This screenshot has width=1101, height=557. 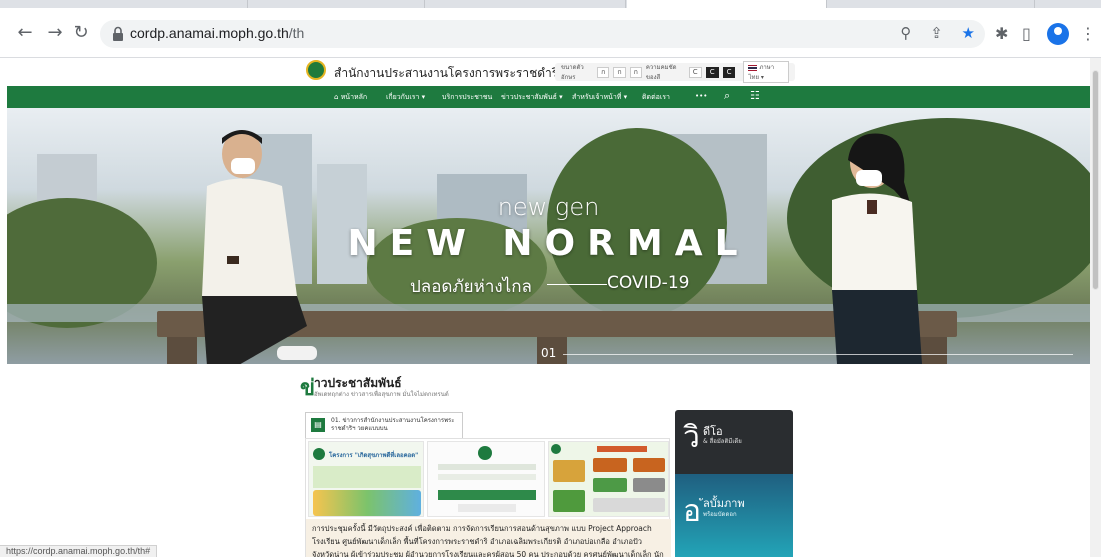 I want to click on zoom-icon: ⚲, so click(x=905, y=33).